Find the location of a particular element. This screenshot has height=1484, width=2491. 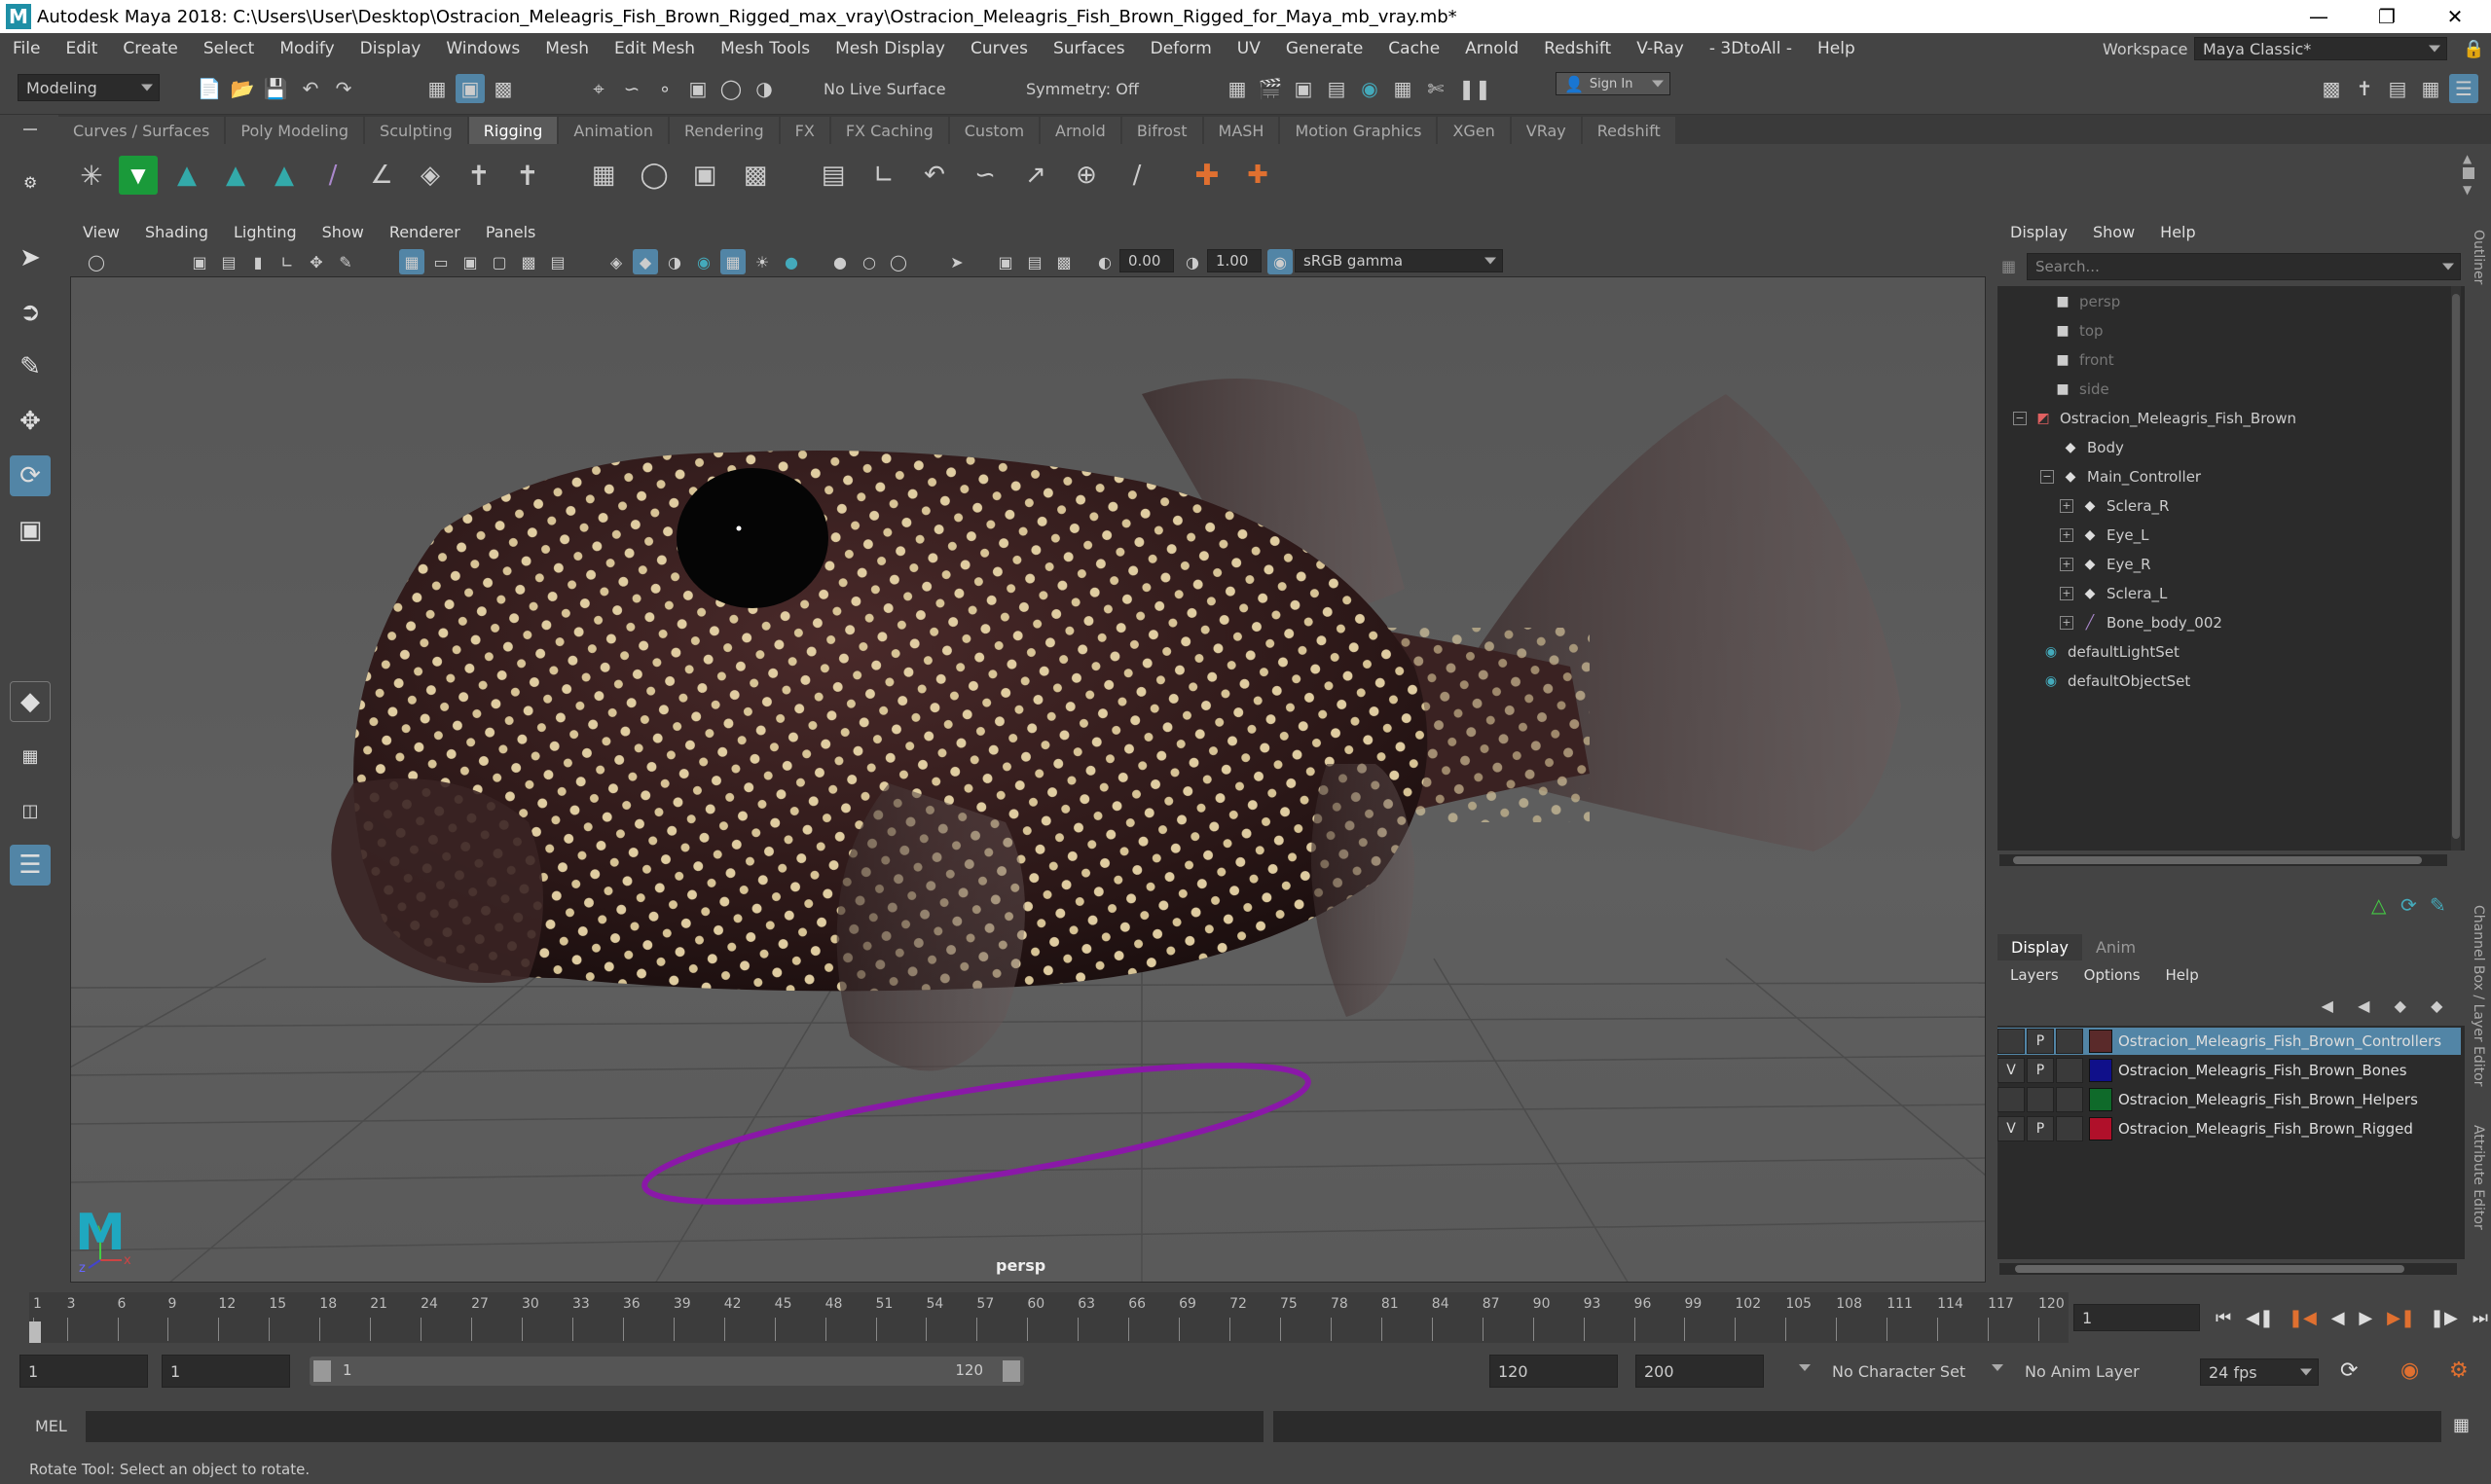

layer-tab-anim: Anim is located at coordinates (2115, 947).